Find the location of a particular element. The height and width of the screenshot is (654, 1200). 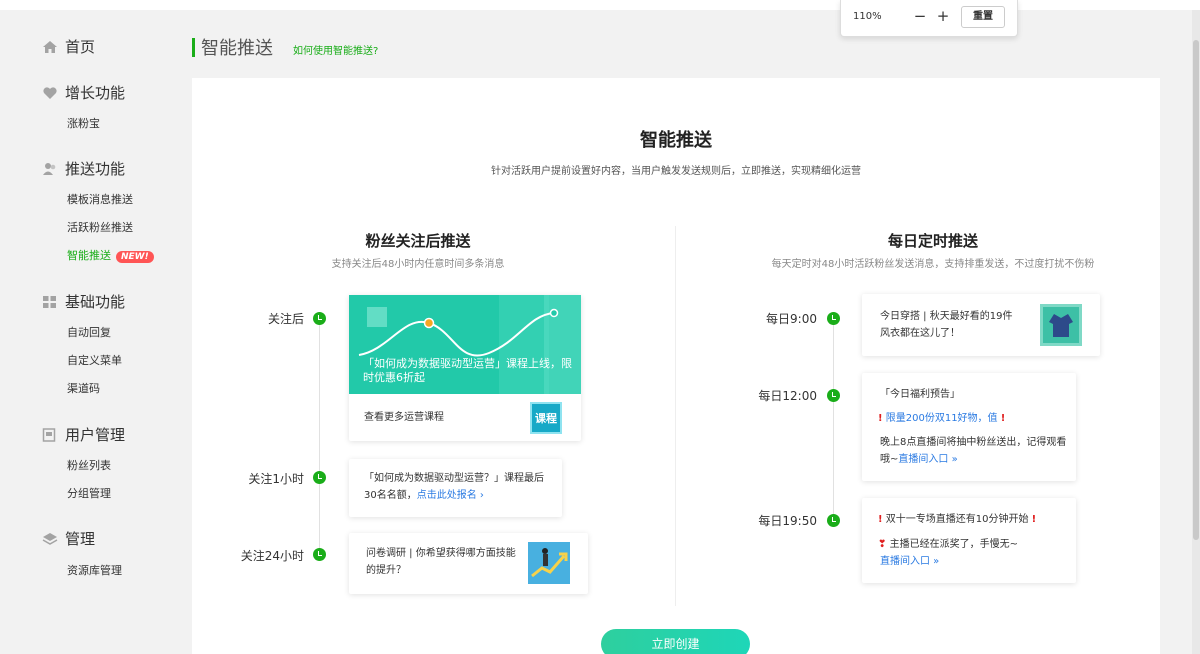

new-badge: NEW! is located at coordinates (135, 257).